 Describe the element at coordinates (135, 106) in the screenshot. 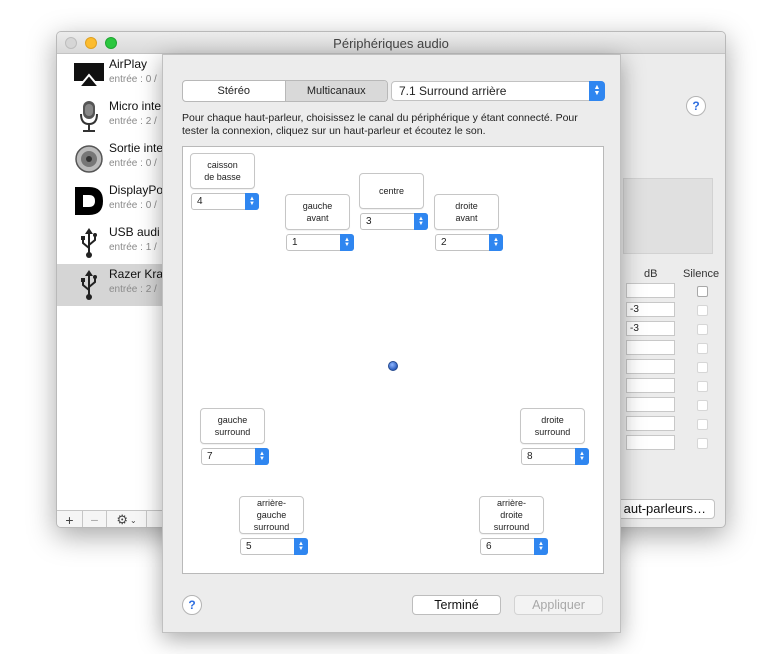

I see `device-name: Micro inte` at that location.